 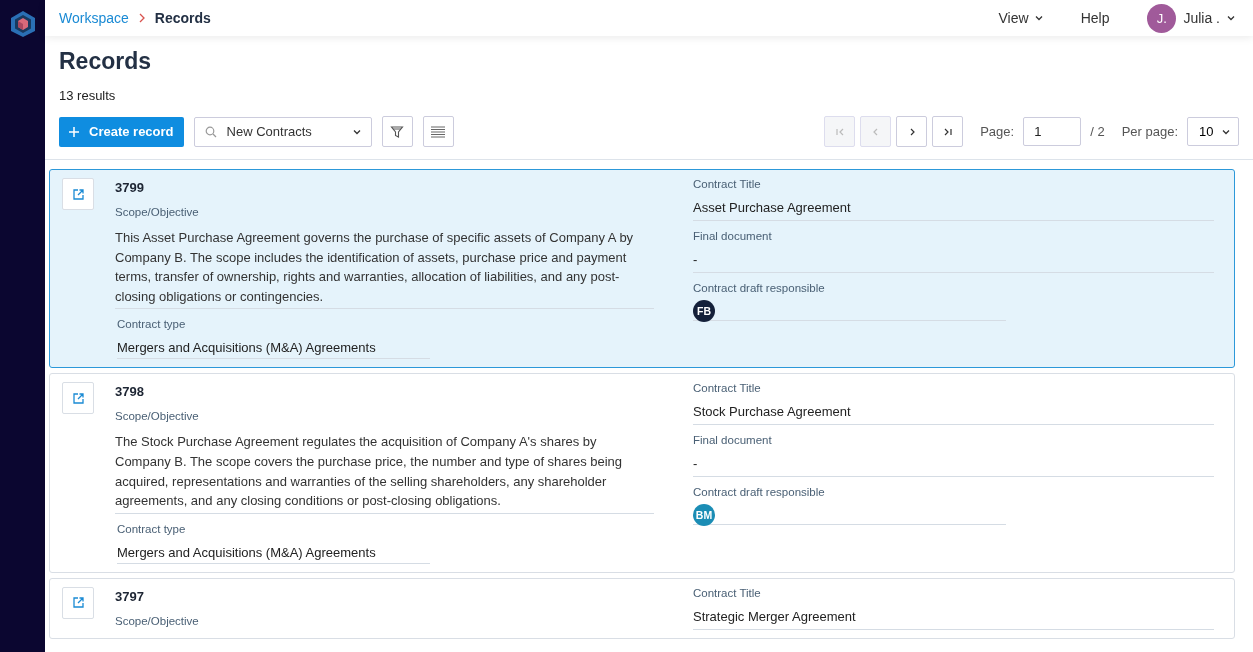 What do you see at coordinates (839, 131) in the screenshot?
I see `first-page-icon` at bounding box center [839, 131].